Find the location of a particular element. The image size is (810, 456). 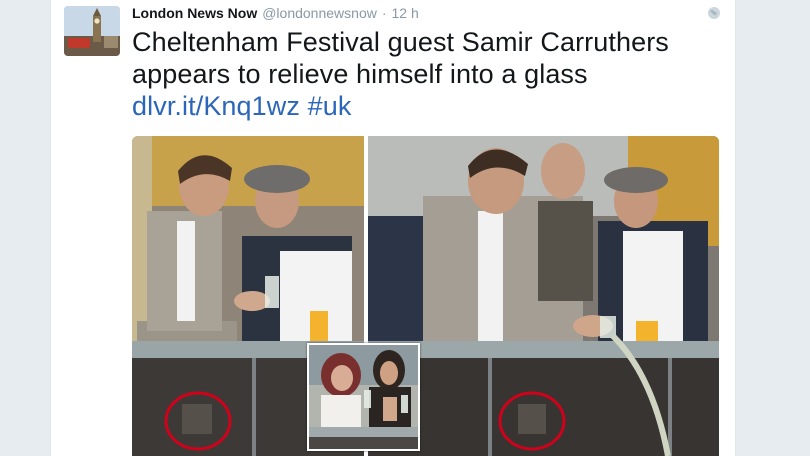

author-avatar is located at coordinates (92, 31).